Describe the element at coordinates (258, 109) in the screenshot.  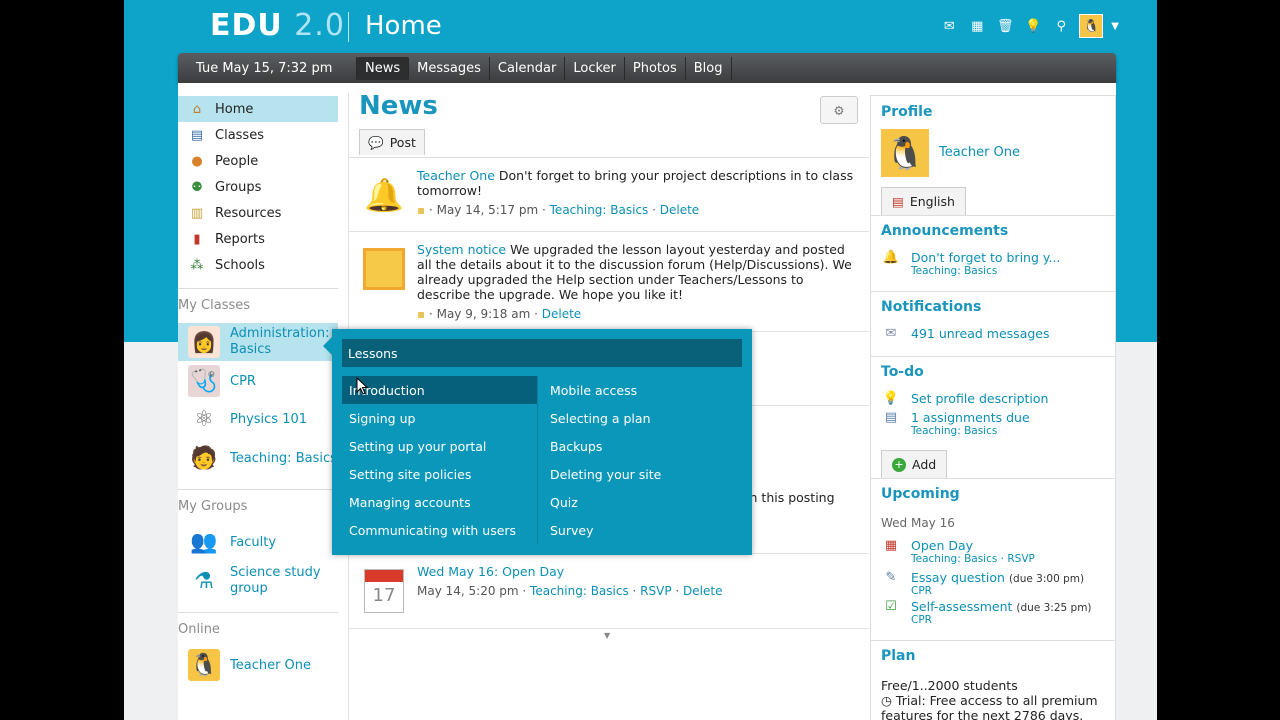
I see `sidebar-item-home: ⌂ Home` at that location.